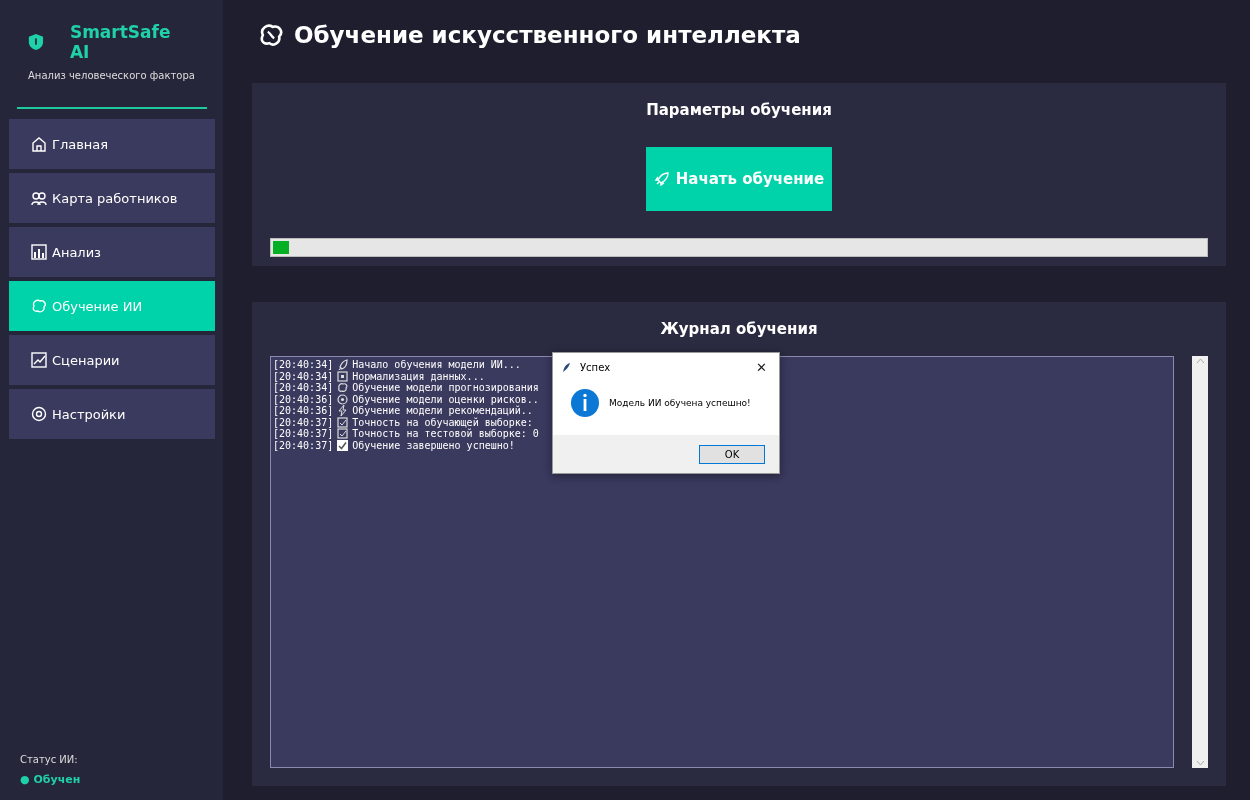 This screenshot has height=800, width=1250. I want to click on log-message: Обучение модели оценки рисков.., so click(445, 399).